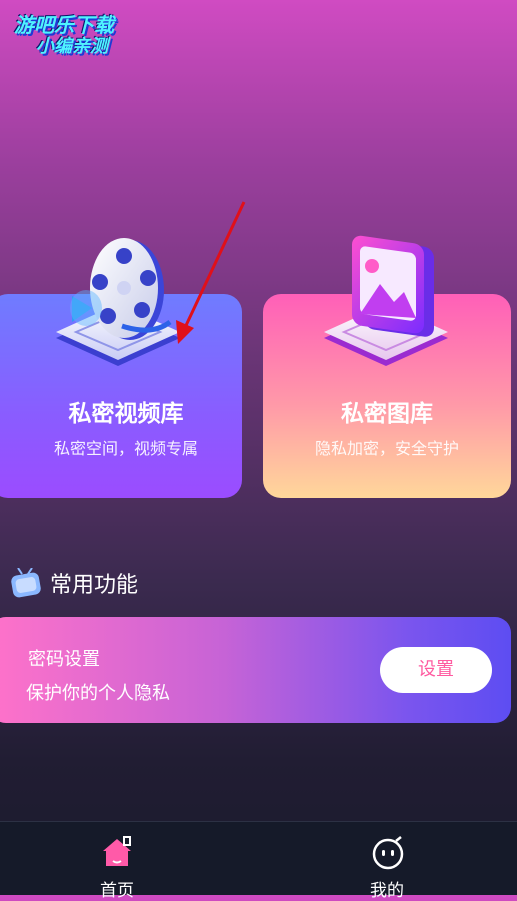 The width and height of the screenshot is (517, 901). Describe the element at coordinates (386, 448) in the screenshot. I see `photo-card-subtitle: 隐私加密，安全守护` at that location.